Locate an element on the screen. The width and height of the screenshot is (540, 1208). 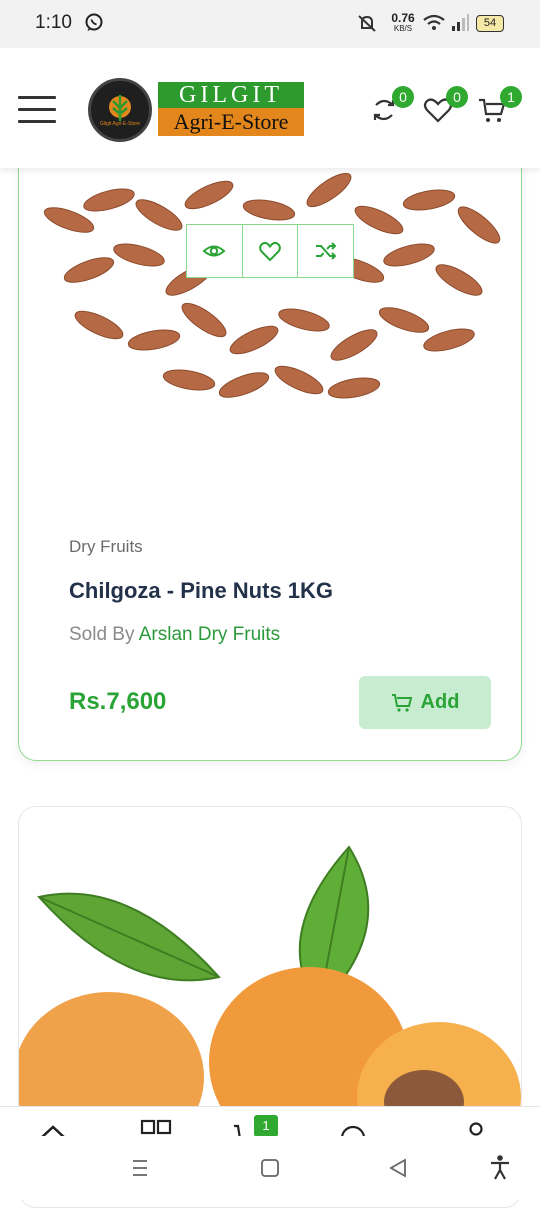
heart-icon is located at coordinates (270, 251).